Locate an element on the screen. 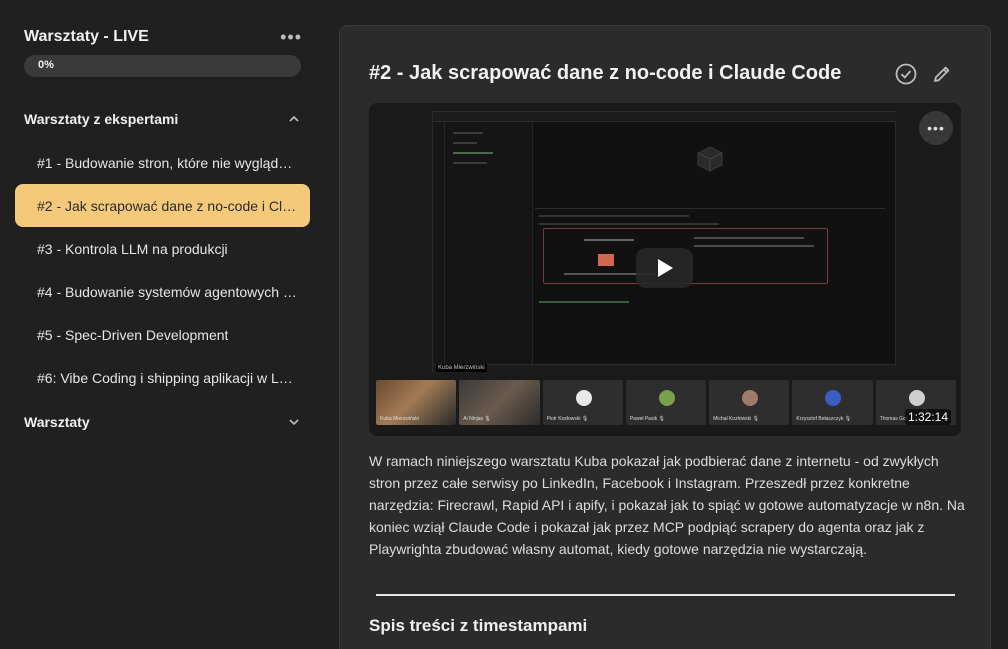  participant-tile: Kuba Mierzwiński is located at coordinates (416, 402).